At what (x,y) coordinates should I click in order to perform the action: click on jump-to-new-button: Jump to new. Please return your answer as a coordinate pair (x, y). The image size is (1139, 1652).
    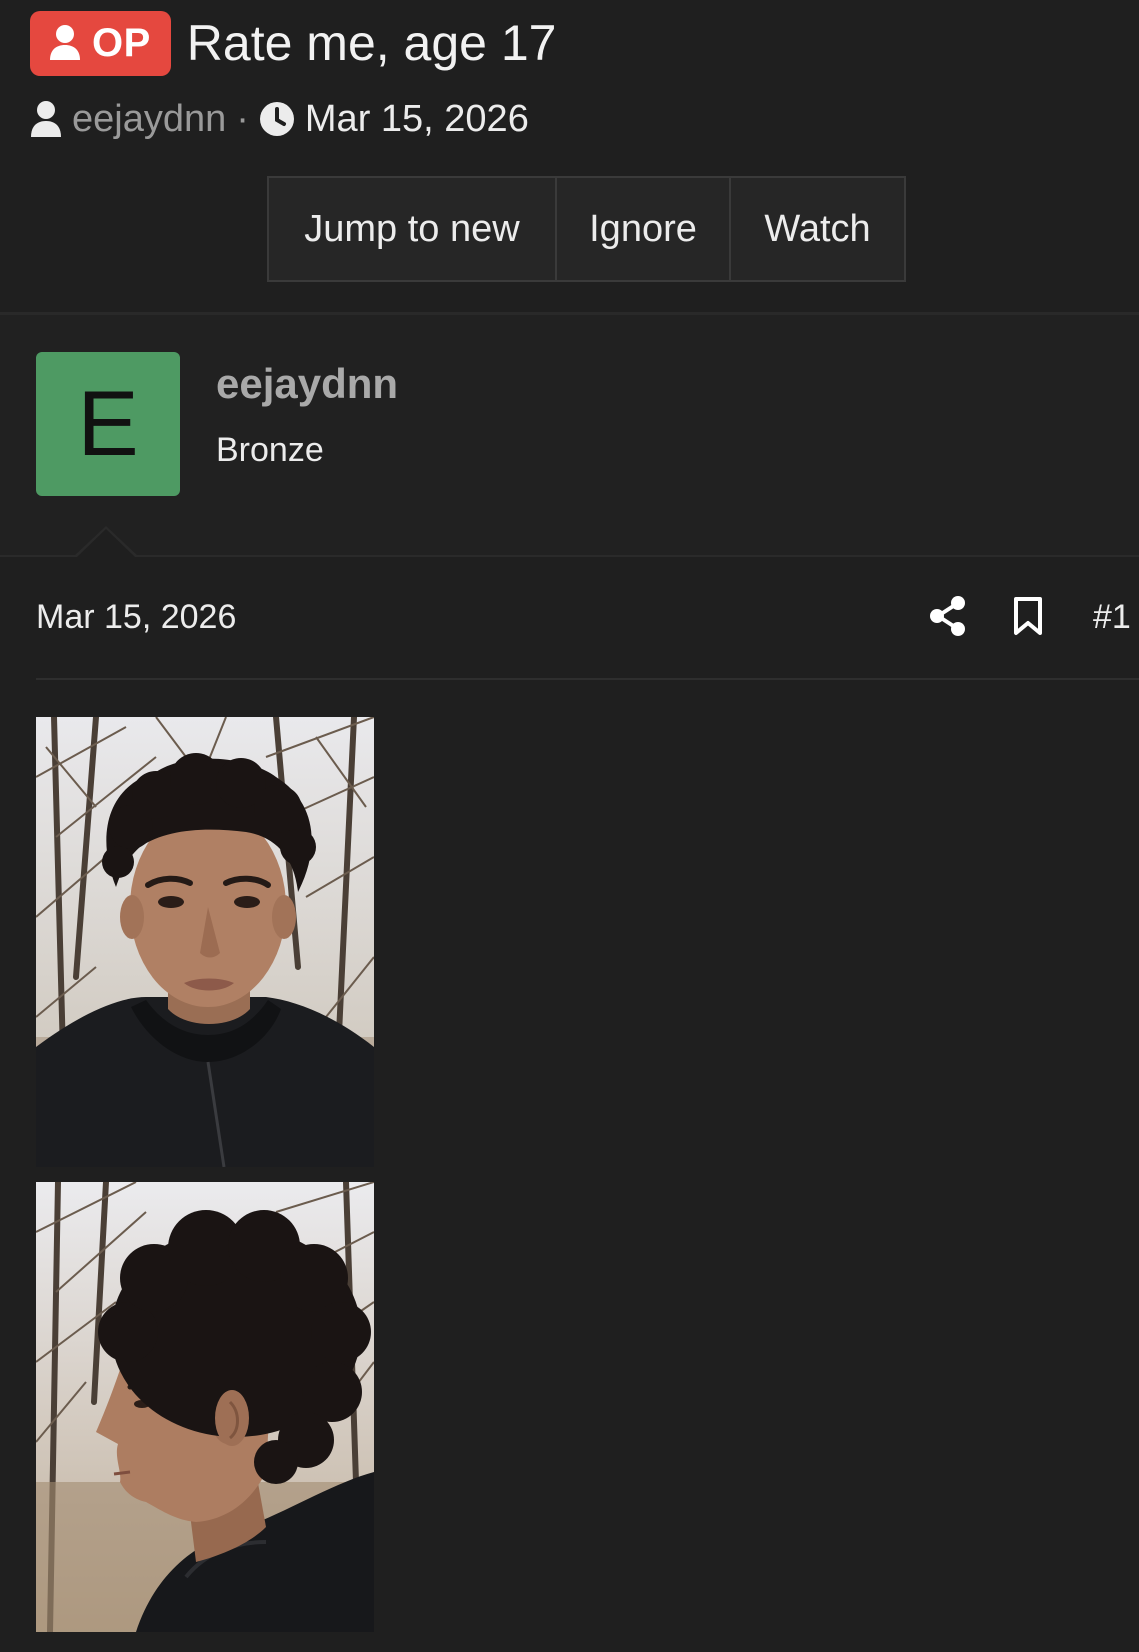
    Looking at the image, I should click on (412, 229).